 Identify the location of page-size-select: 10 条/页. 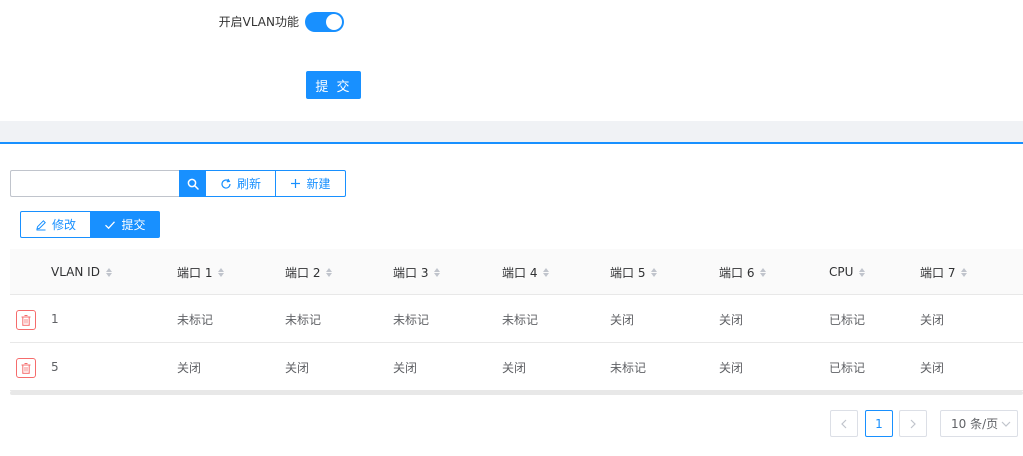
(979, 423).